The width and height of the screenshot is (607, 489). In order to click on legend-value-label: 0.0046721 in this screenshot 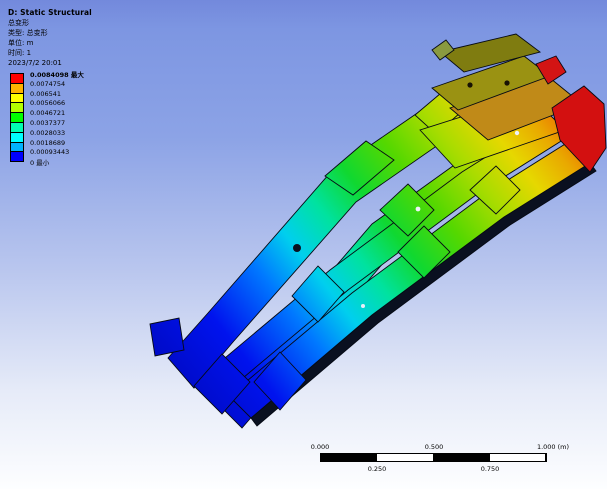, I will do `click(48, 113)`.